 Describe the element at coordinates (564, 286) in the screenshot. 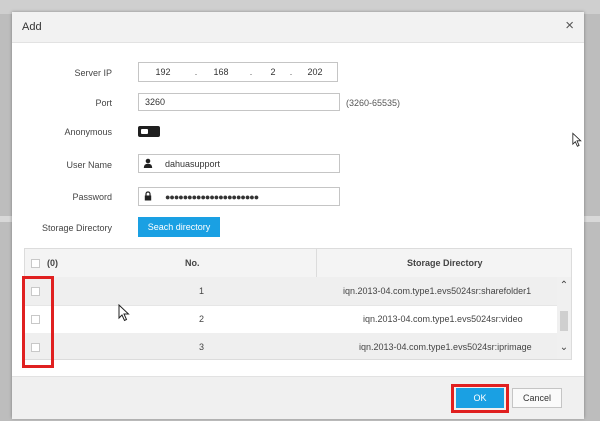

I see `scroll-up-icon: ⌃` at that location.